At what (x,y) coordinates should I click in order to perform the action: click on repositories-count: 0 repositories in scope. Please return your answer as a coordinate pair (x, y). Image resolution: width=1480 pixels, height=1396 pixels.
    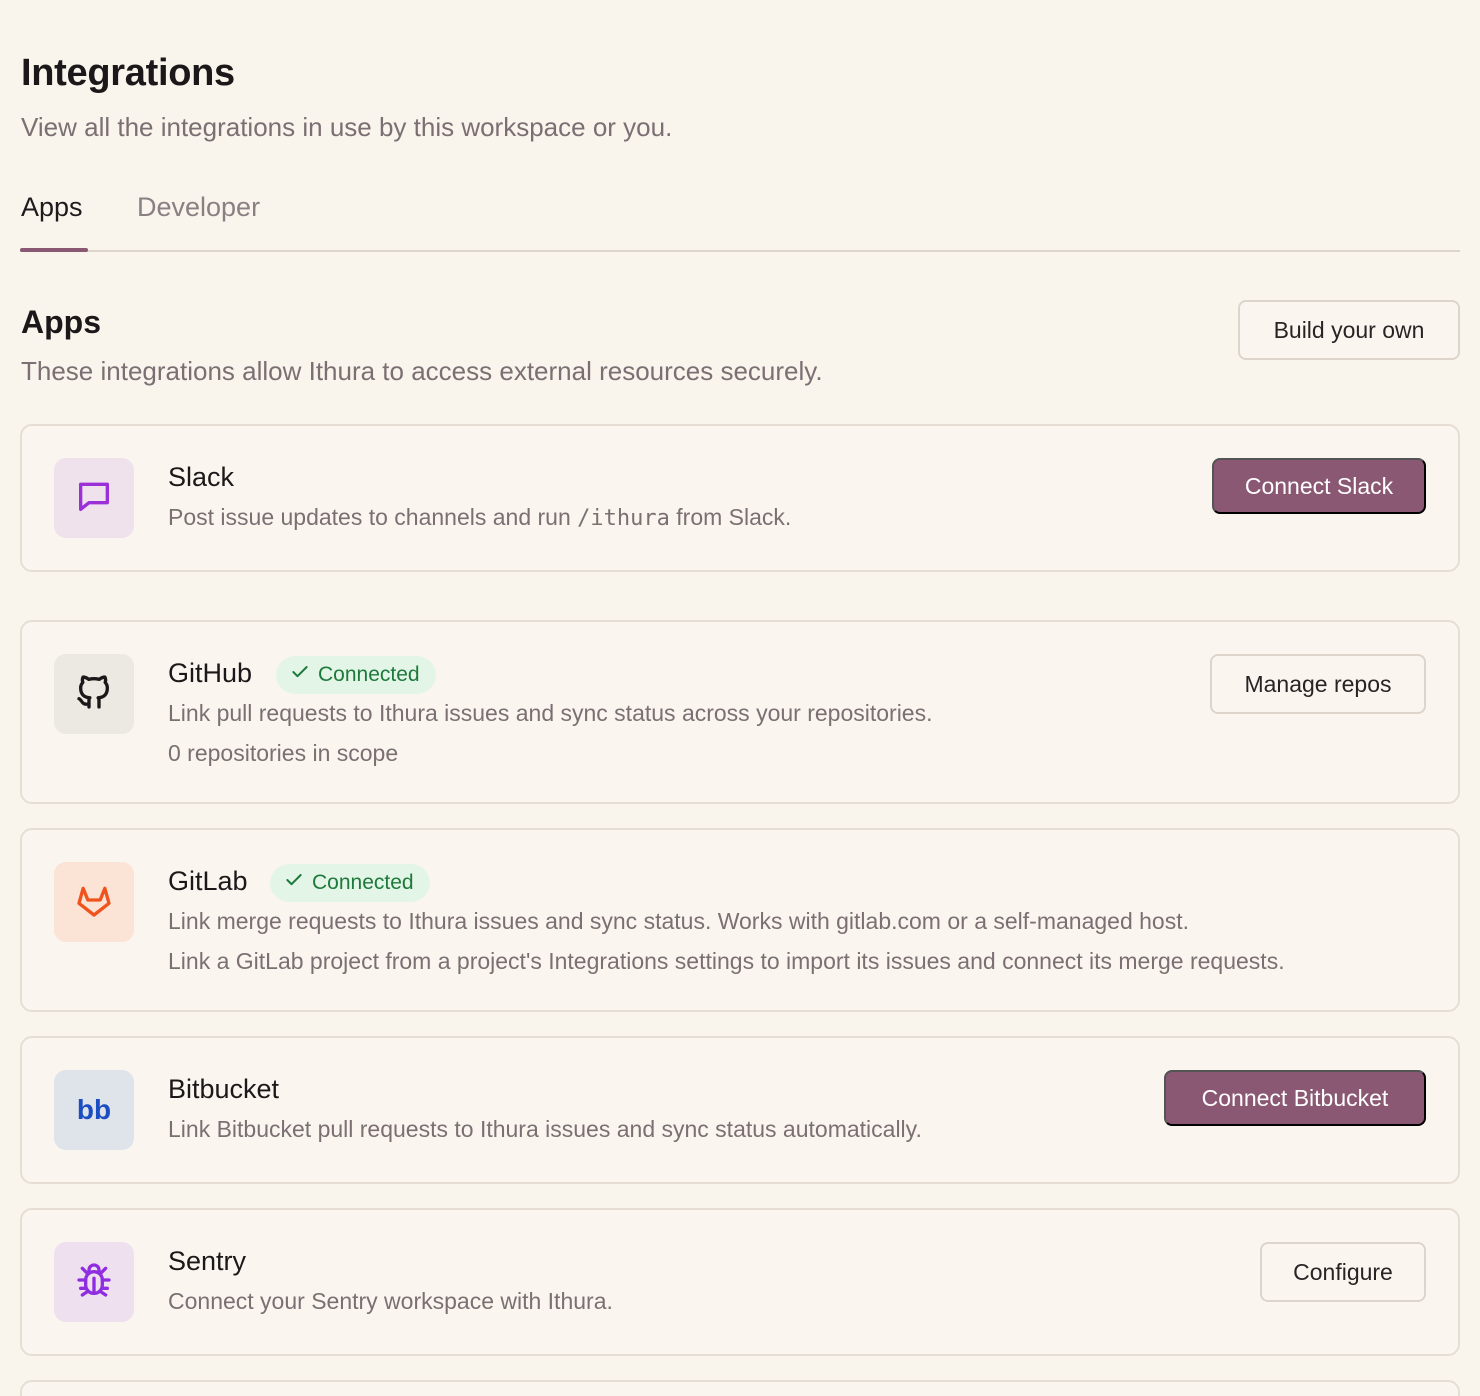
    Looking at the image, I should click on (283, 753).